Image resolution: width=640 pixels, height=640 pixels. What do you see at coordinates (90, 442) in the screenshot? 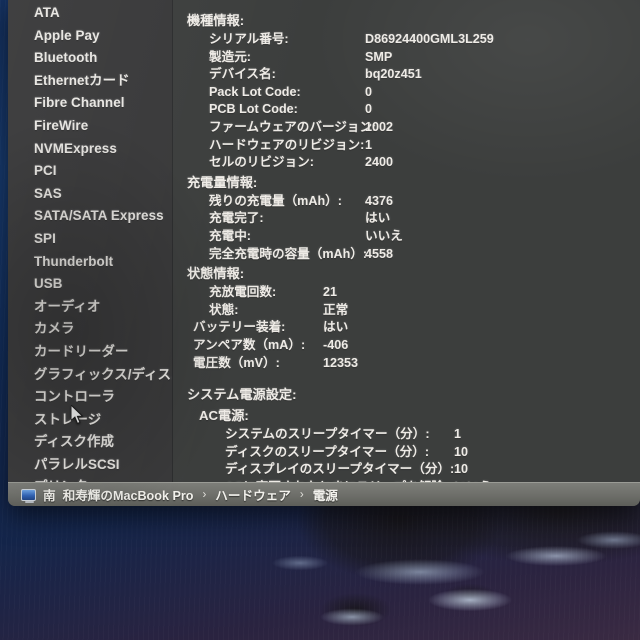
I see `sidebar-item-19: ディスク作成` at bounding box center [90, 442].